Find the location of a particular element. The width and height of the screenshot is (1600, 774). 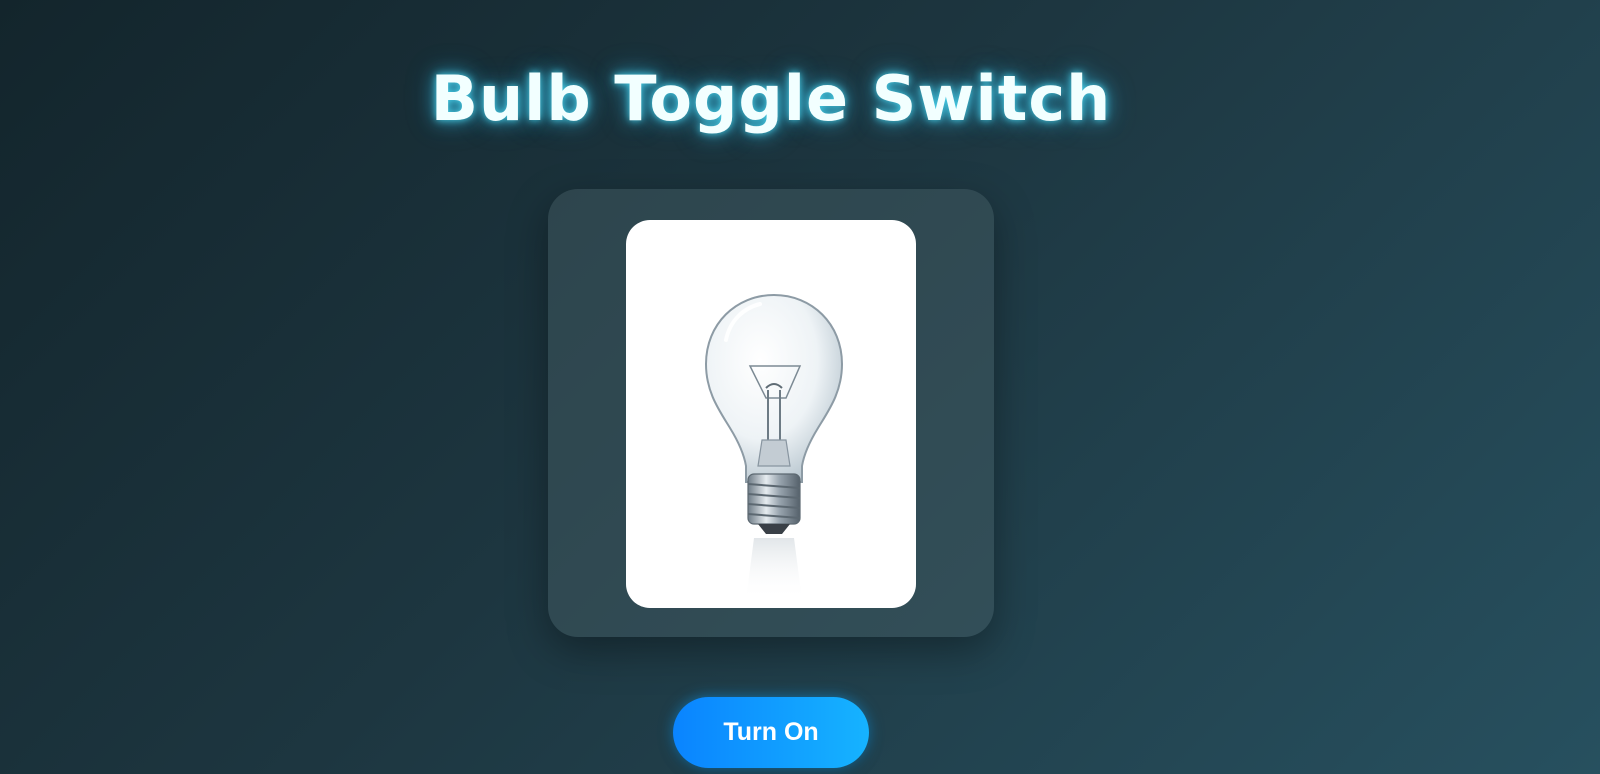

toggle-light-button: Turn On is located at coordinates (771, 732).